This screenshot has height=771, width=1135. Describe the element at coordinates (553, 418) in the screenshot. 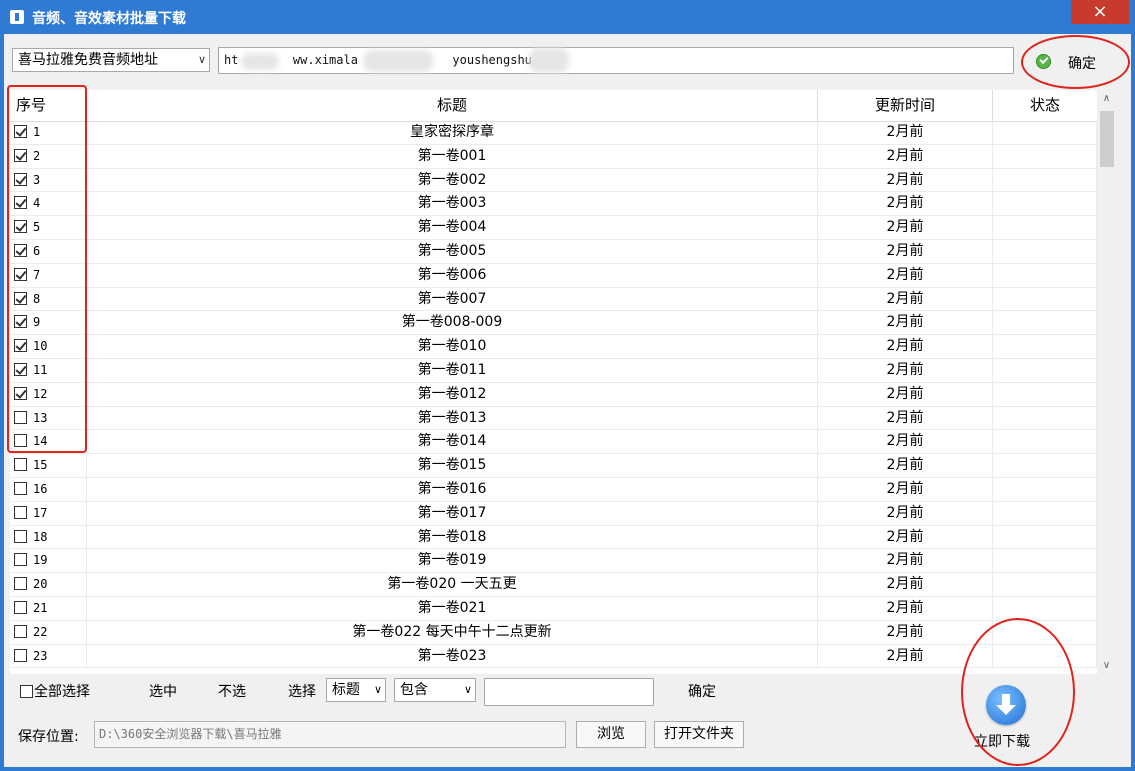

I see `table-row: 13 第一卷013 2月前` at that location.